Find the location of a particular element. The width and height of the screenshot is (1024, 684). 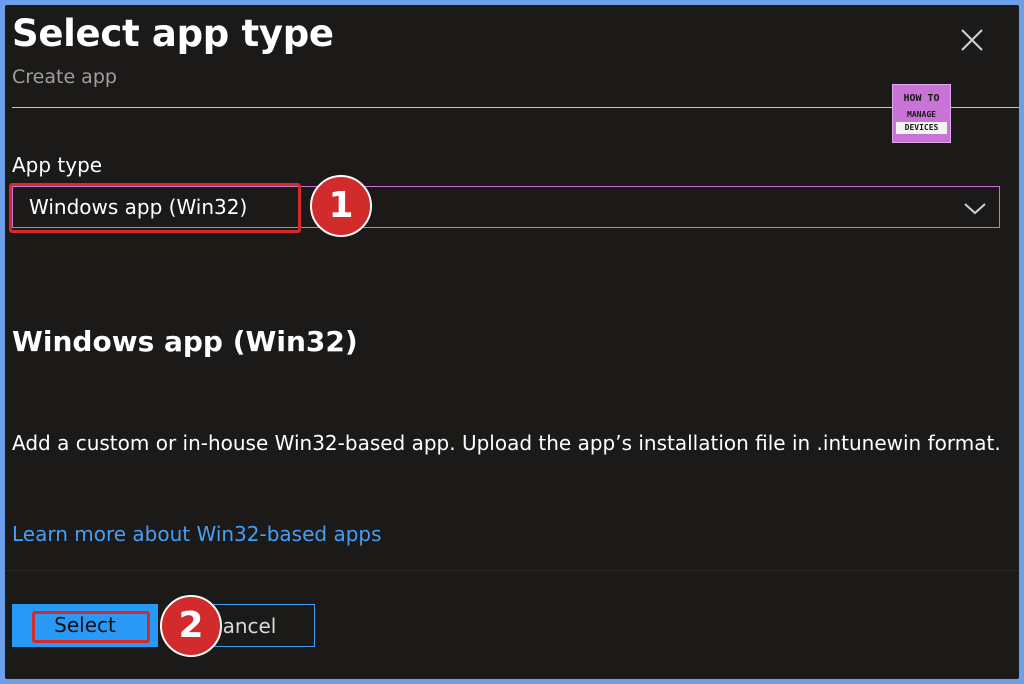

logo-line-1: HOW TO is located at coordinates (921, 98).